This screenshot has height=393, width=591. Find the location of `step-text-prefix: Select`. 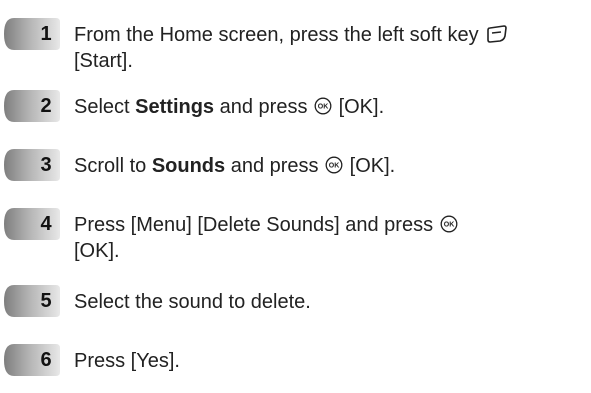

step-text-prefix: Select is located at coordinates (105, 107).